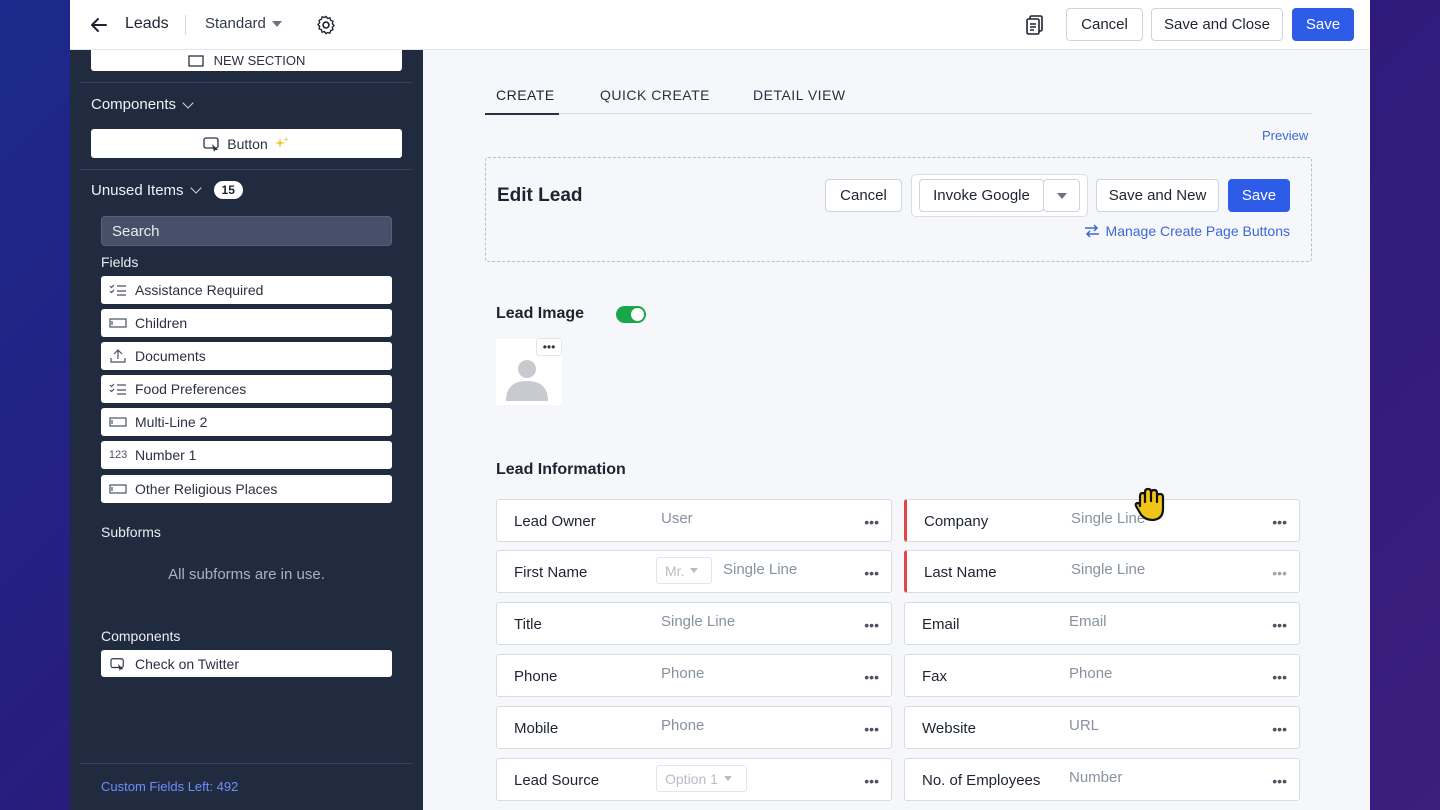  What do you see at coordinates (1259, 195) in the screenshot?
I see `edit-save-button: Save` at bounding box center [1259, 195].